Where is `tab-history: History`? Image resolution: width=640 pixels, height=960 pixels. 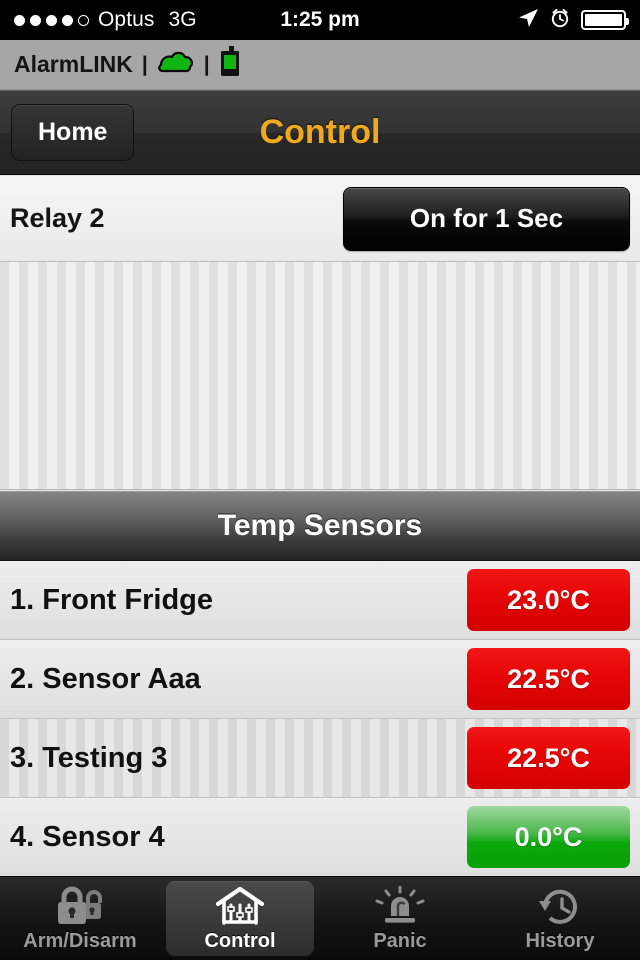
tab-history: History is located at coordinates (560, 918).